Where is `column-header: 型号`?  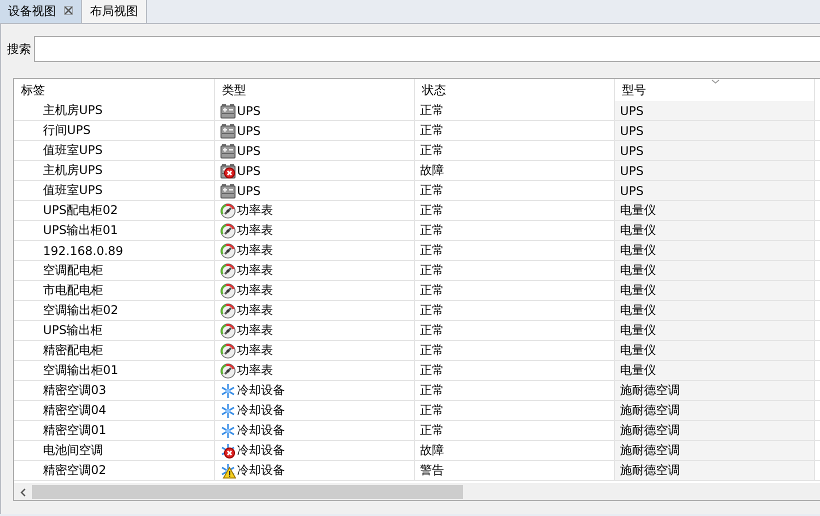
column-header: 型号 is located at coordinates (634, 90).